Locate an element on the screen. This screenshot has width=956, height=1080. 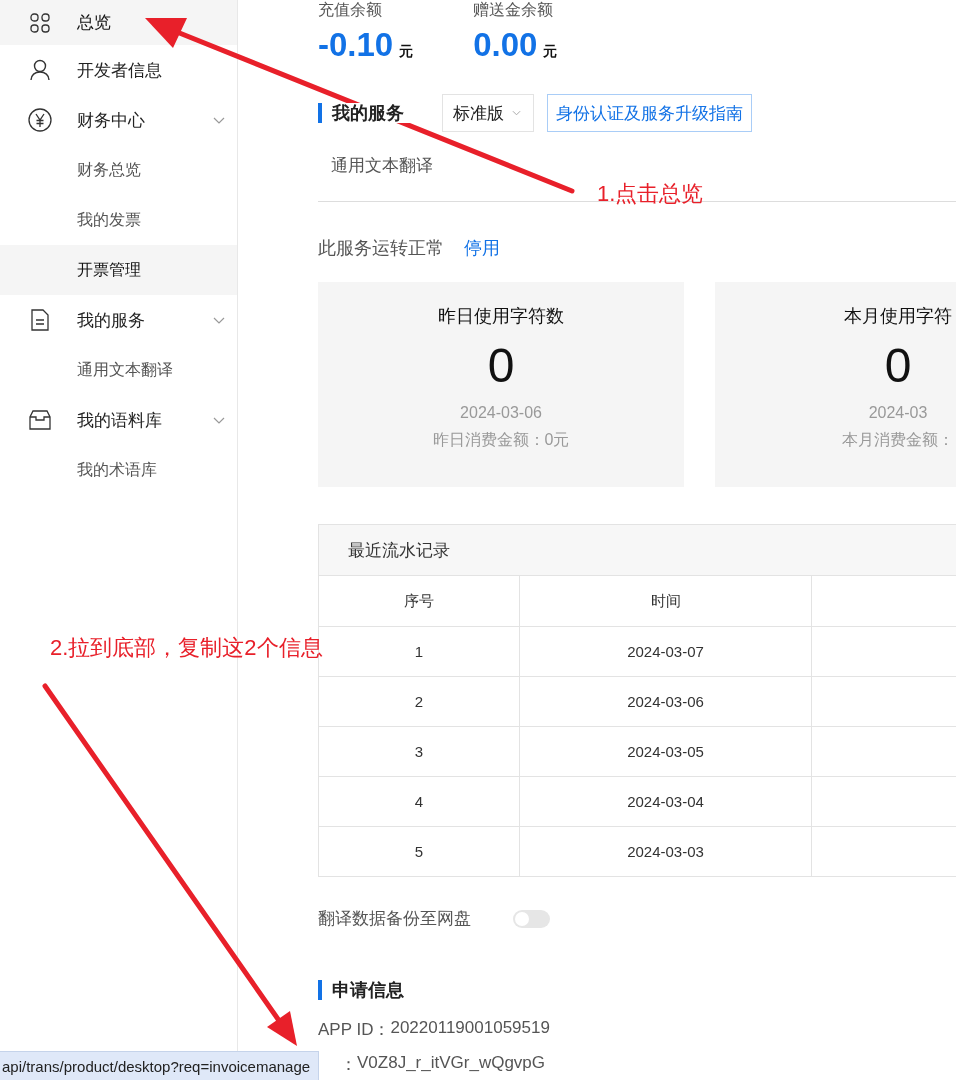
table-cell: 2 is located at coordinates (419, 701).